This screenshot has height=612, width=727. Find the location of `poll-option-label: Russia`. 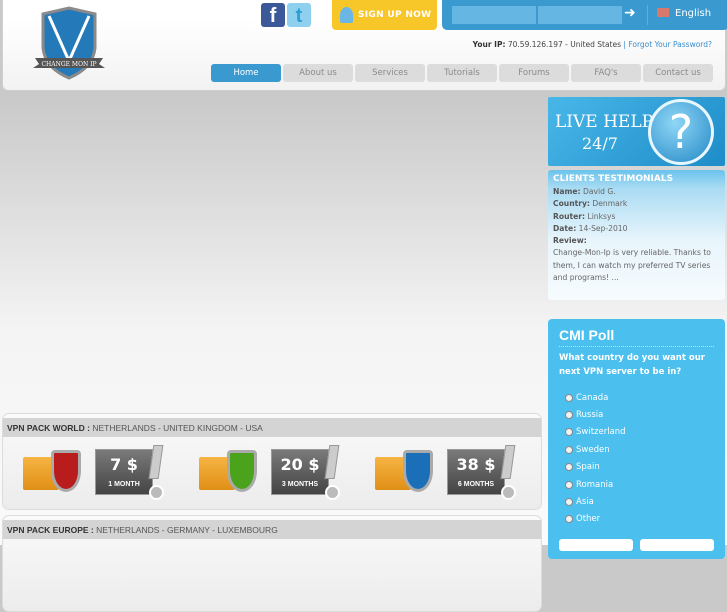

poll-option-label: Russia is located at coordinates (590, 415).